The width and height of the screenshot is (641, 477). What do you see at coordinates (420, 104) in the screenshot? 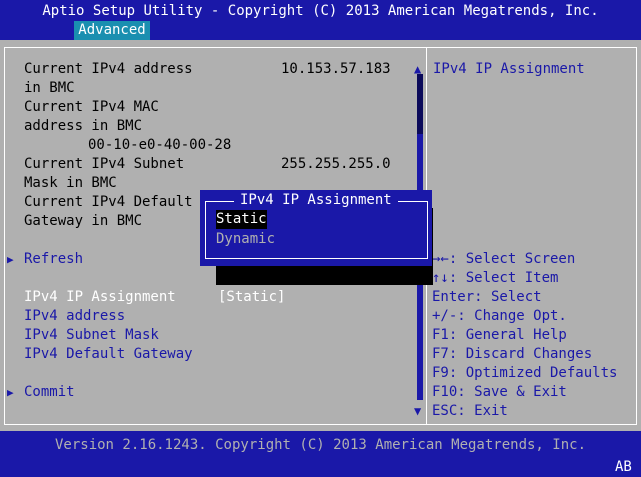
I see `scrollbar-thumb` at bounding box center [420, 104].